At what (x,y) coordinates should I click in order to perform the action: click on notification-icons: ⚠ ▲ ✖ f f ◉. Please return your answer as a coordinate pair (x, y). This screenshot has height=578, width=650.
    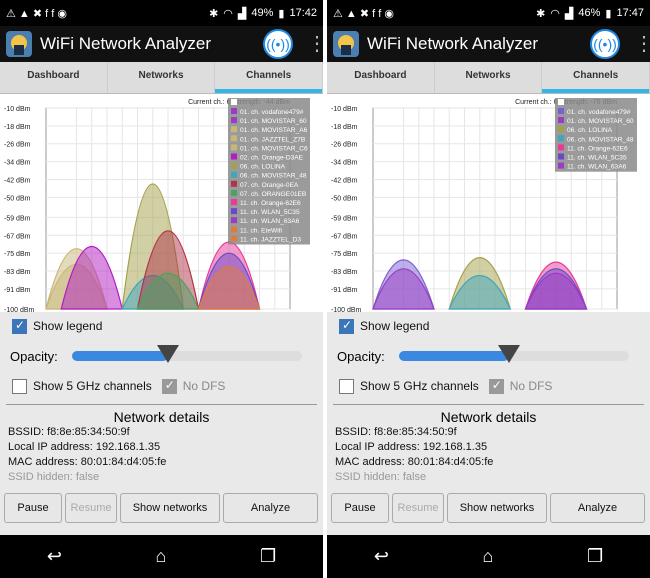
    Looking at the image, I should click on (36, 13).